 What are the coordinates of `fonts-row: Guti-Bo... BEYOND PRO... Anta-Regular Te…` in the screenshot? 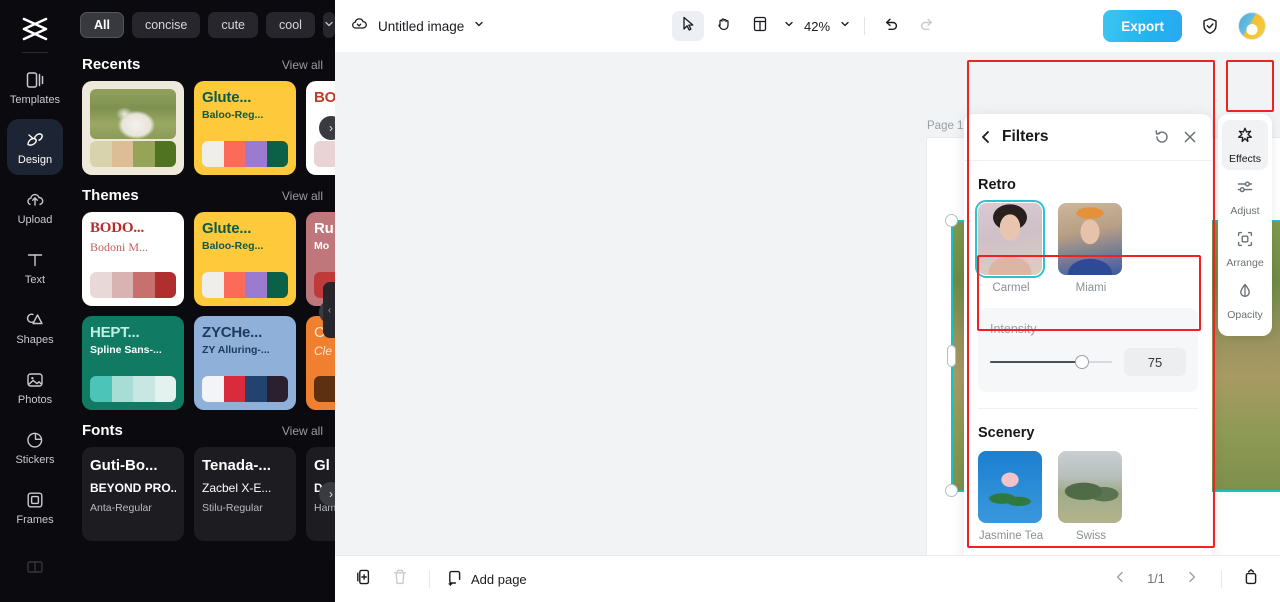 It's located at (202, 494).